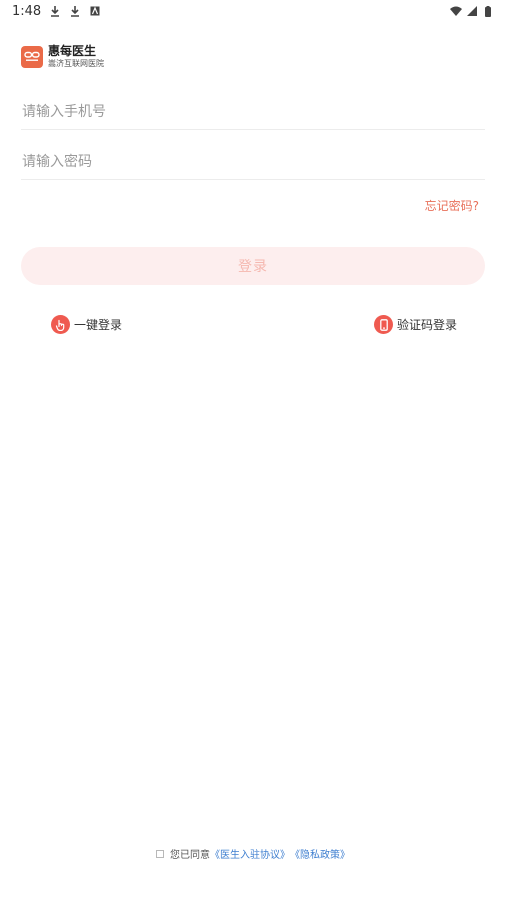 The height and width of the screenshot is (901, 506). I want to click on tap-hand-icon, so click(60, 324).